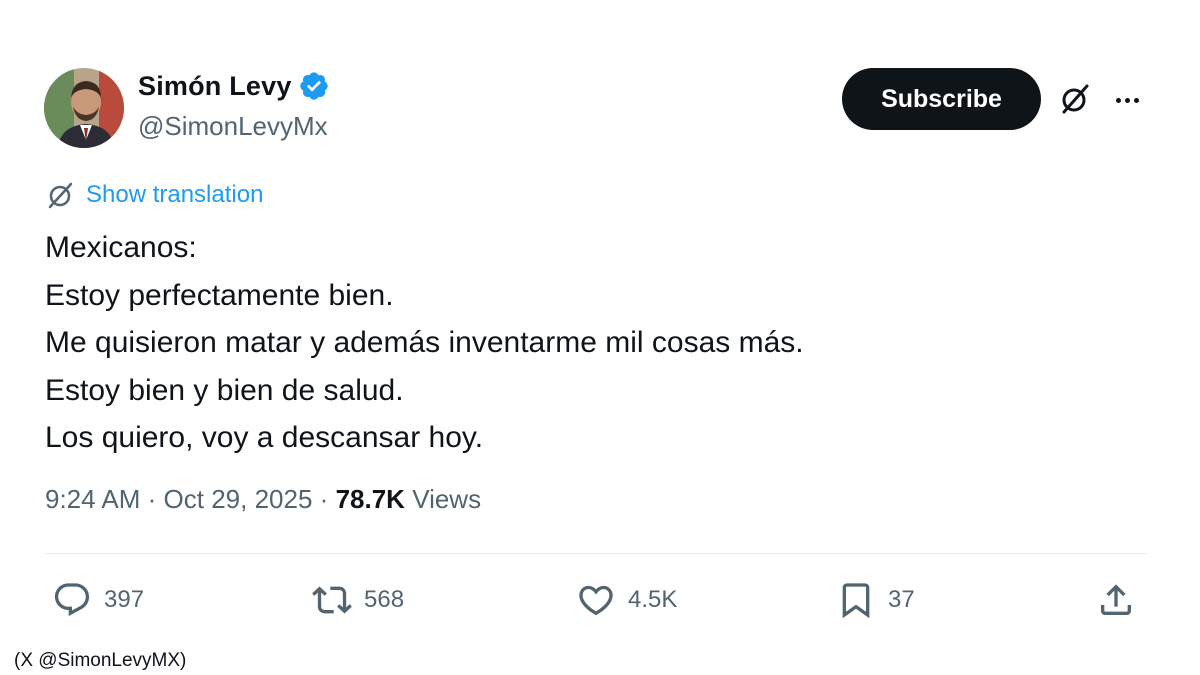  What do you see at coordinates (626, 600) in the screenshot?
I see `like-button: 4.5K` at bounding box center [626, 600].